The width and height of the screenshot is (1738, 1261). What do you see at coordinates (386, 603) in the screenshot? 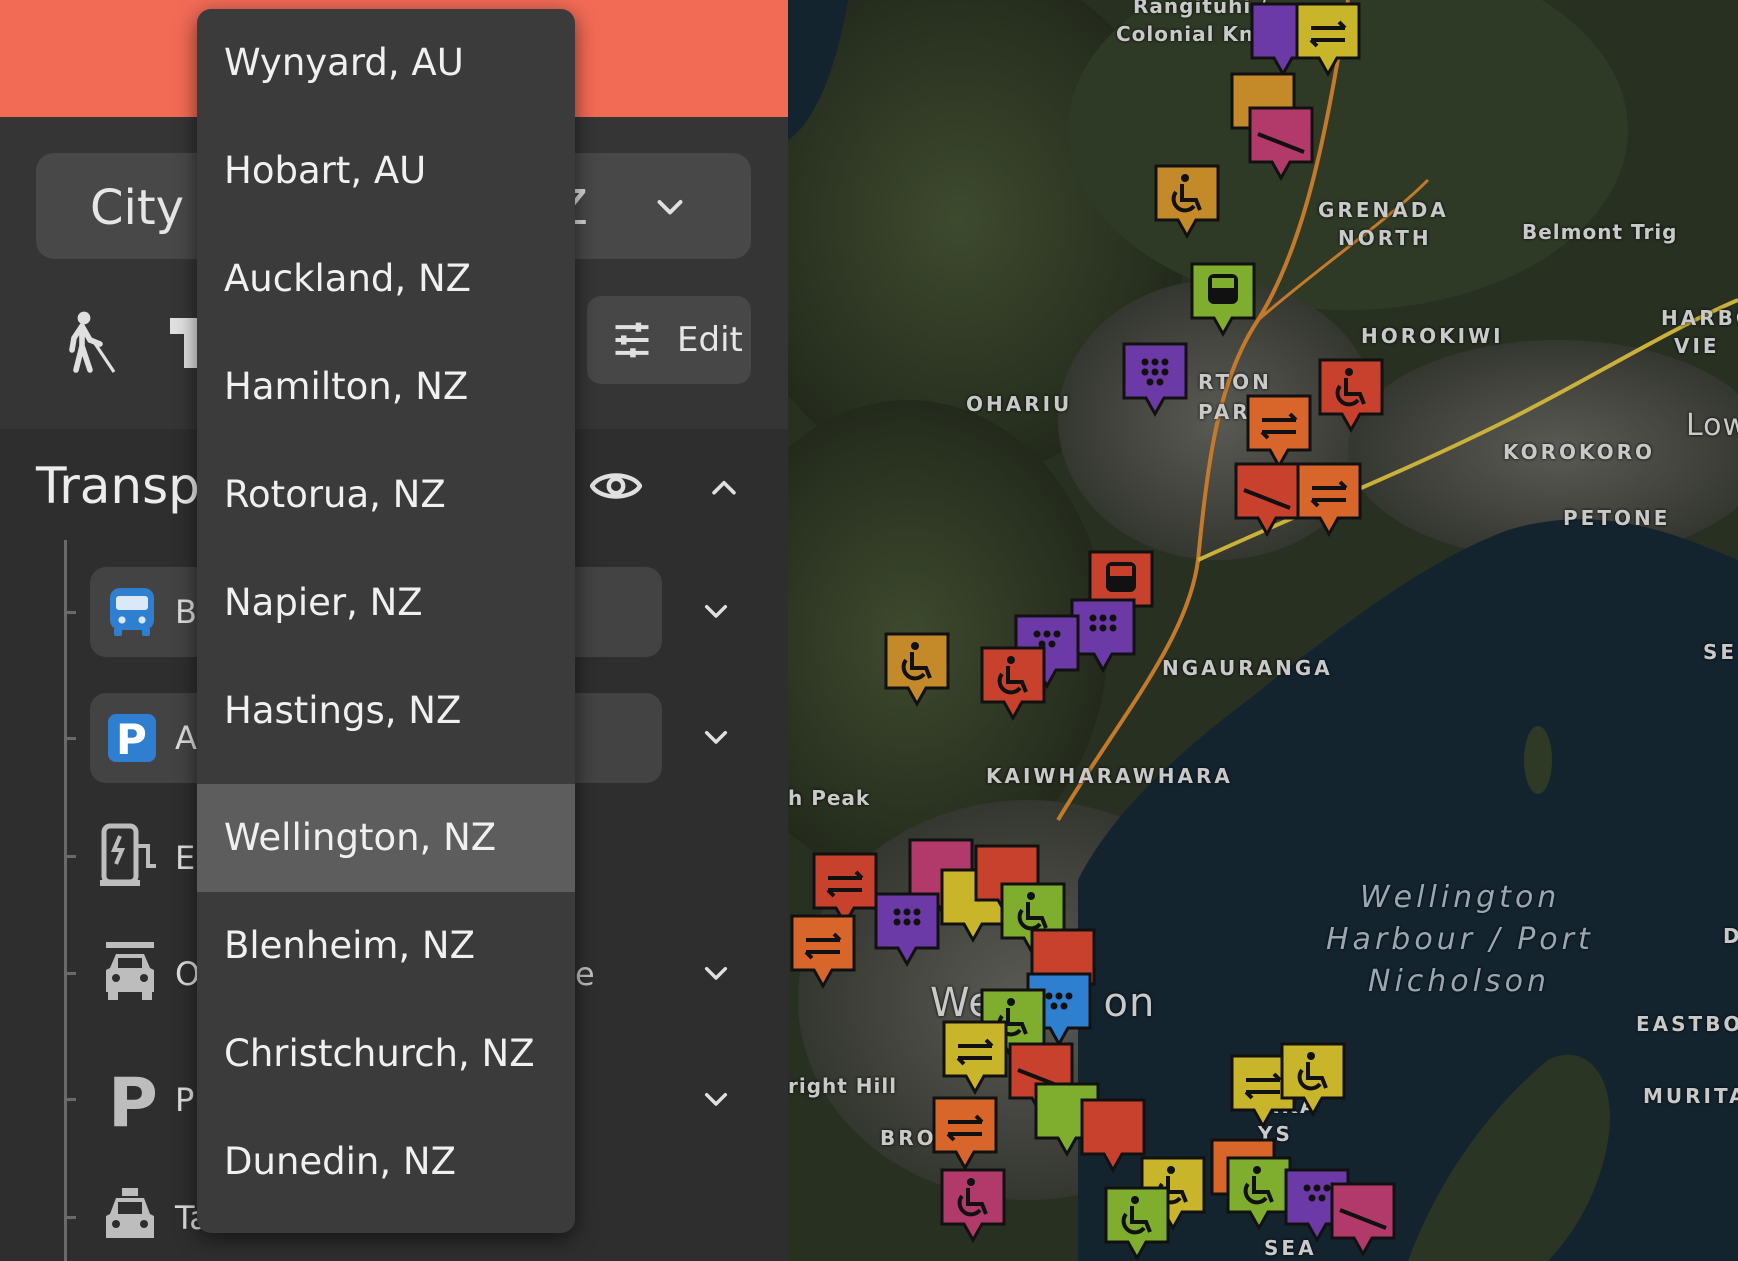
I see `dropdown-option: Napier, NZ` at bounding box center [386, 603].